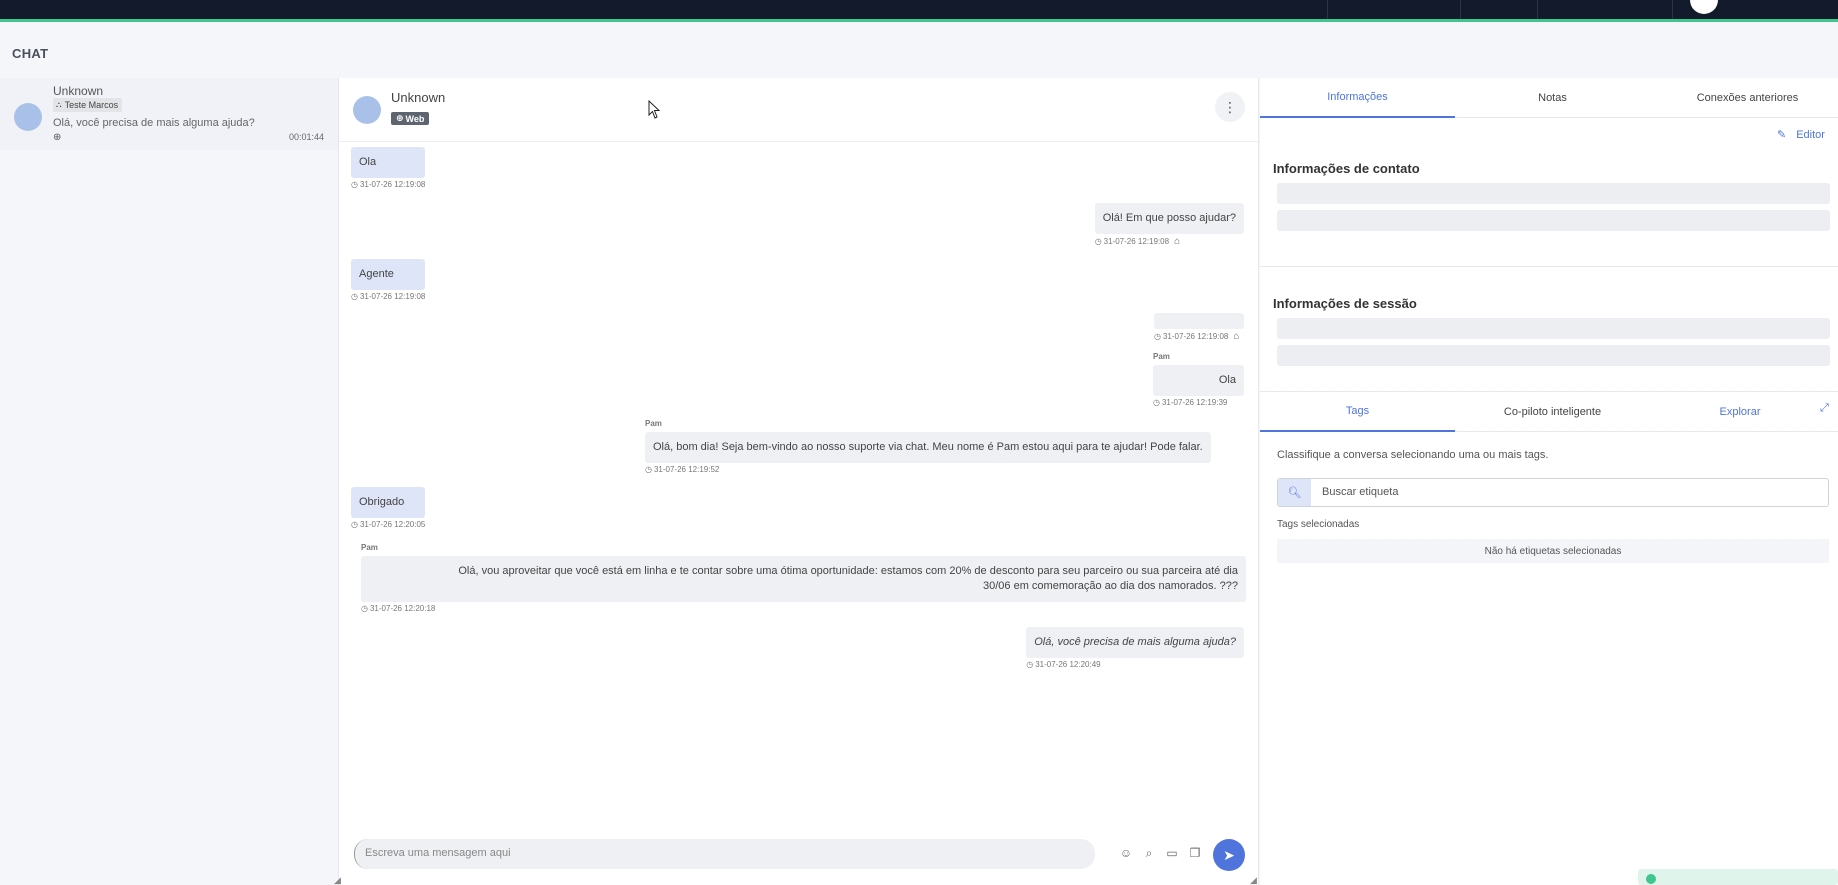 This screenshot has width=1838, height=885. Describe the element at coordinates (1740, 412) in the screenshot. I see `tab-explorar: Explorar` at that location.